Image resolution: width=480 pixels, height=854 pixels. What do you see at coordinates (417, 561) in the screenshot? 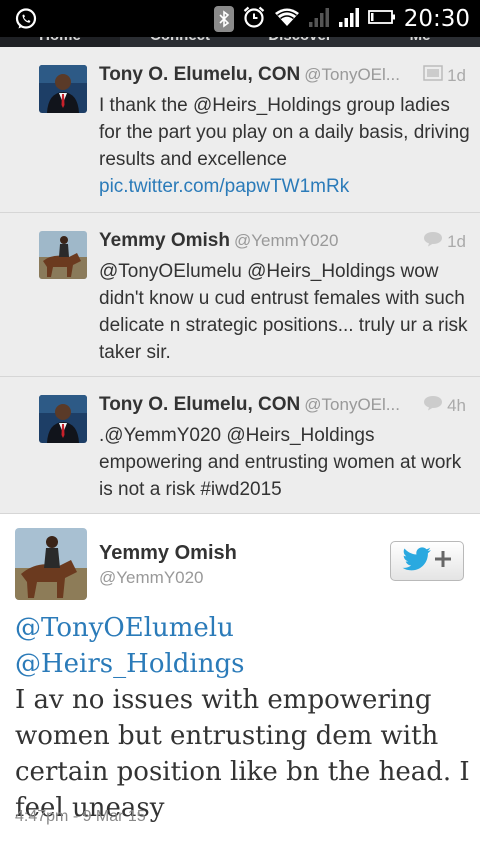
I see `twitter-bird-icon` at bounding box center [417, 561].